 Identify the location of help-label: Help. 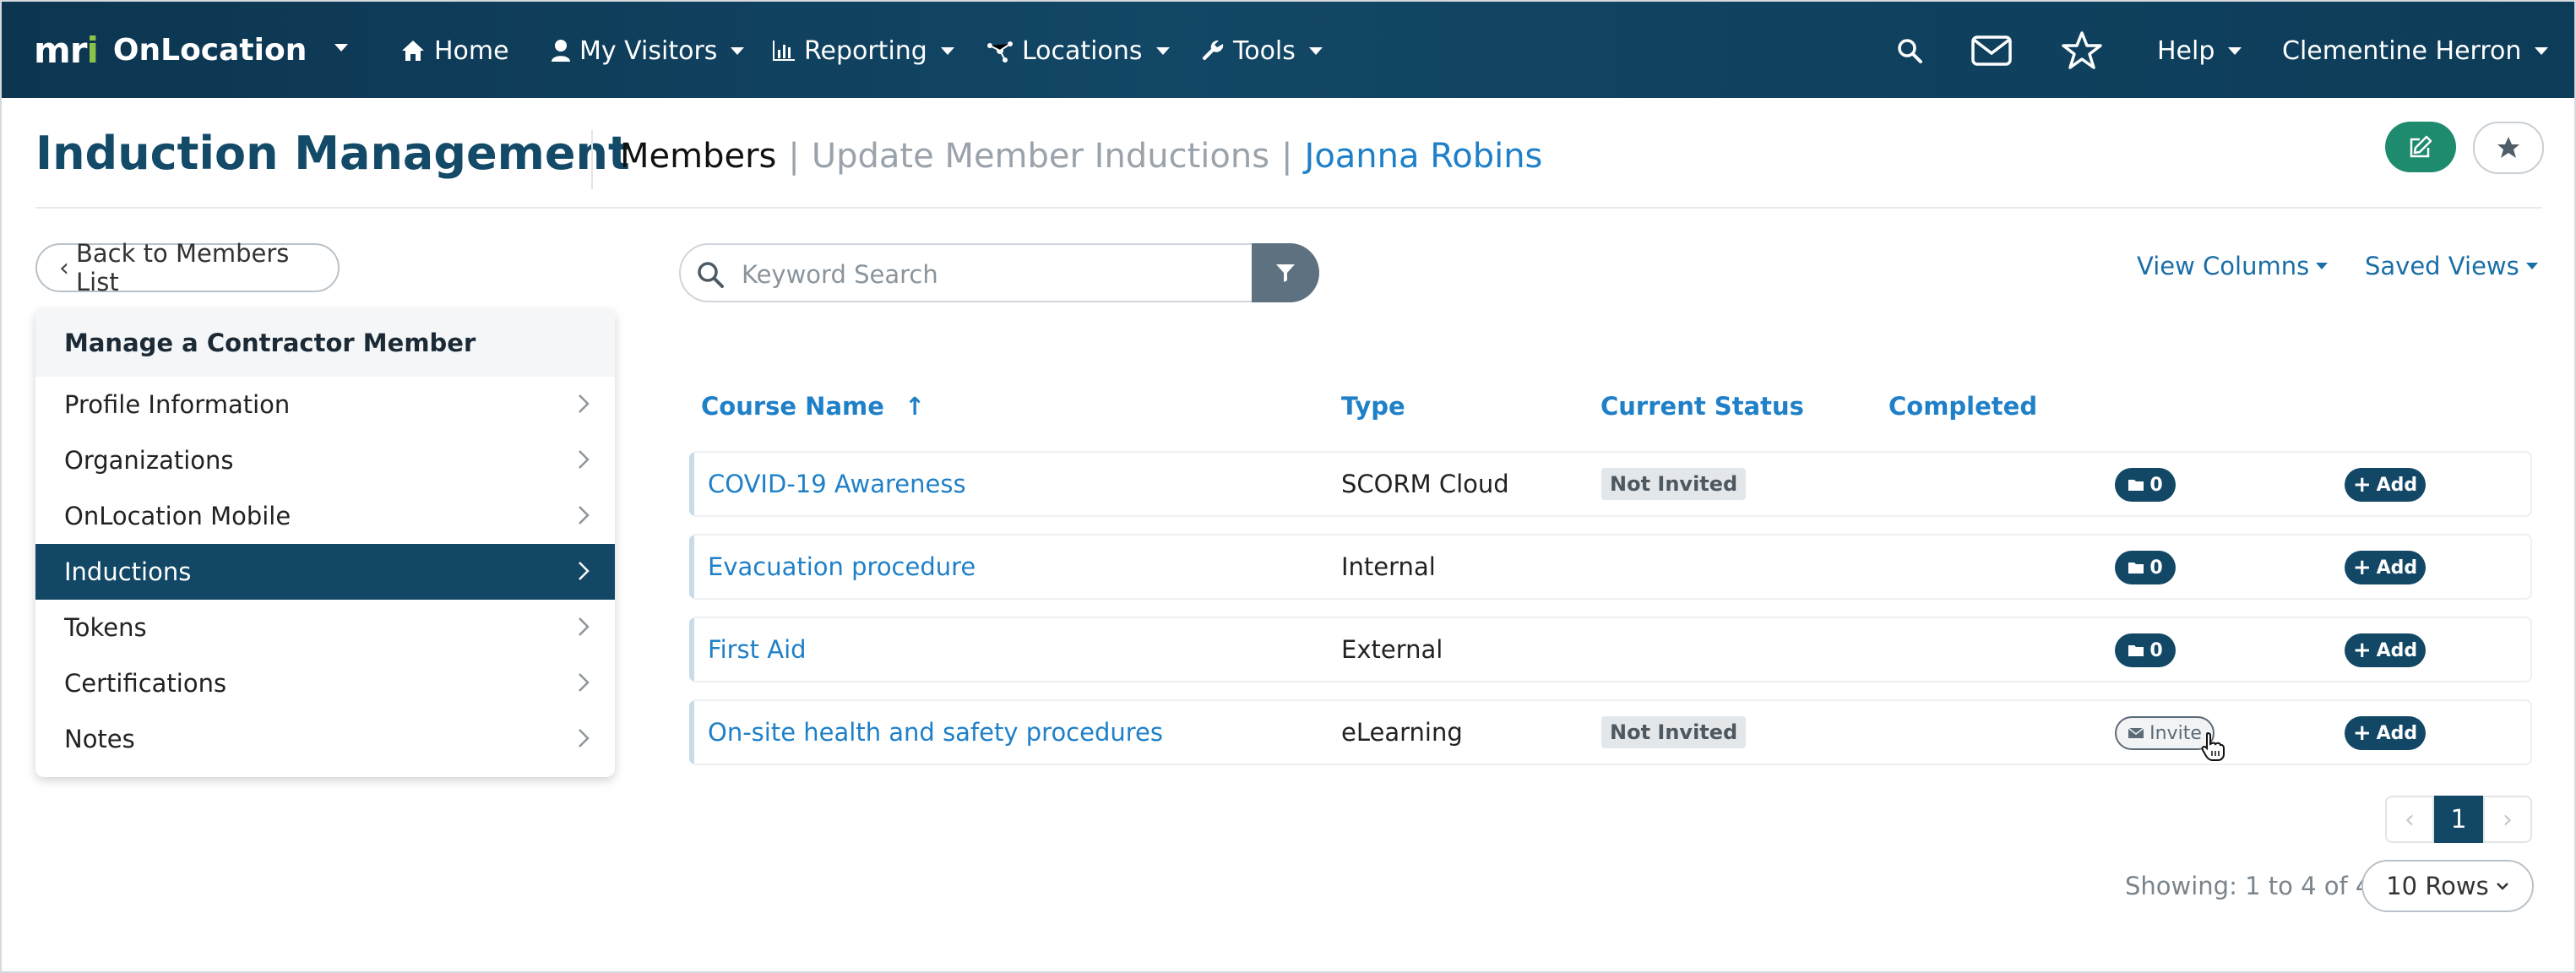
(2186, 50).